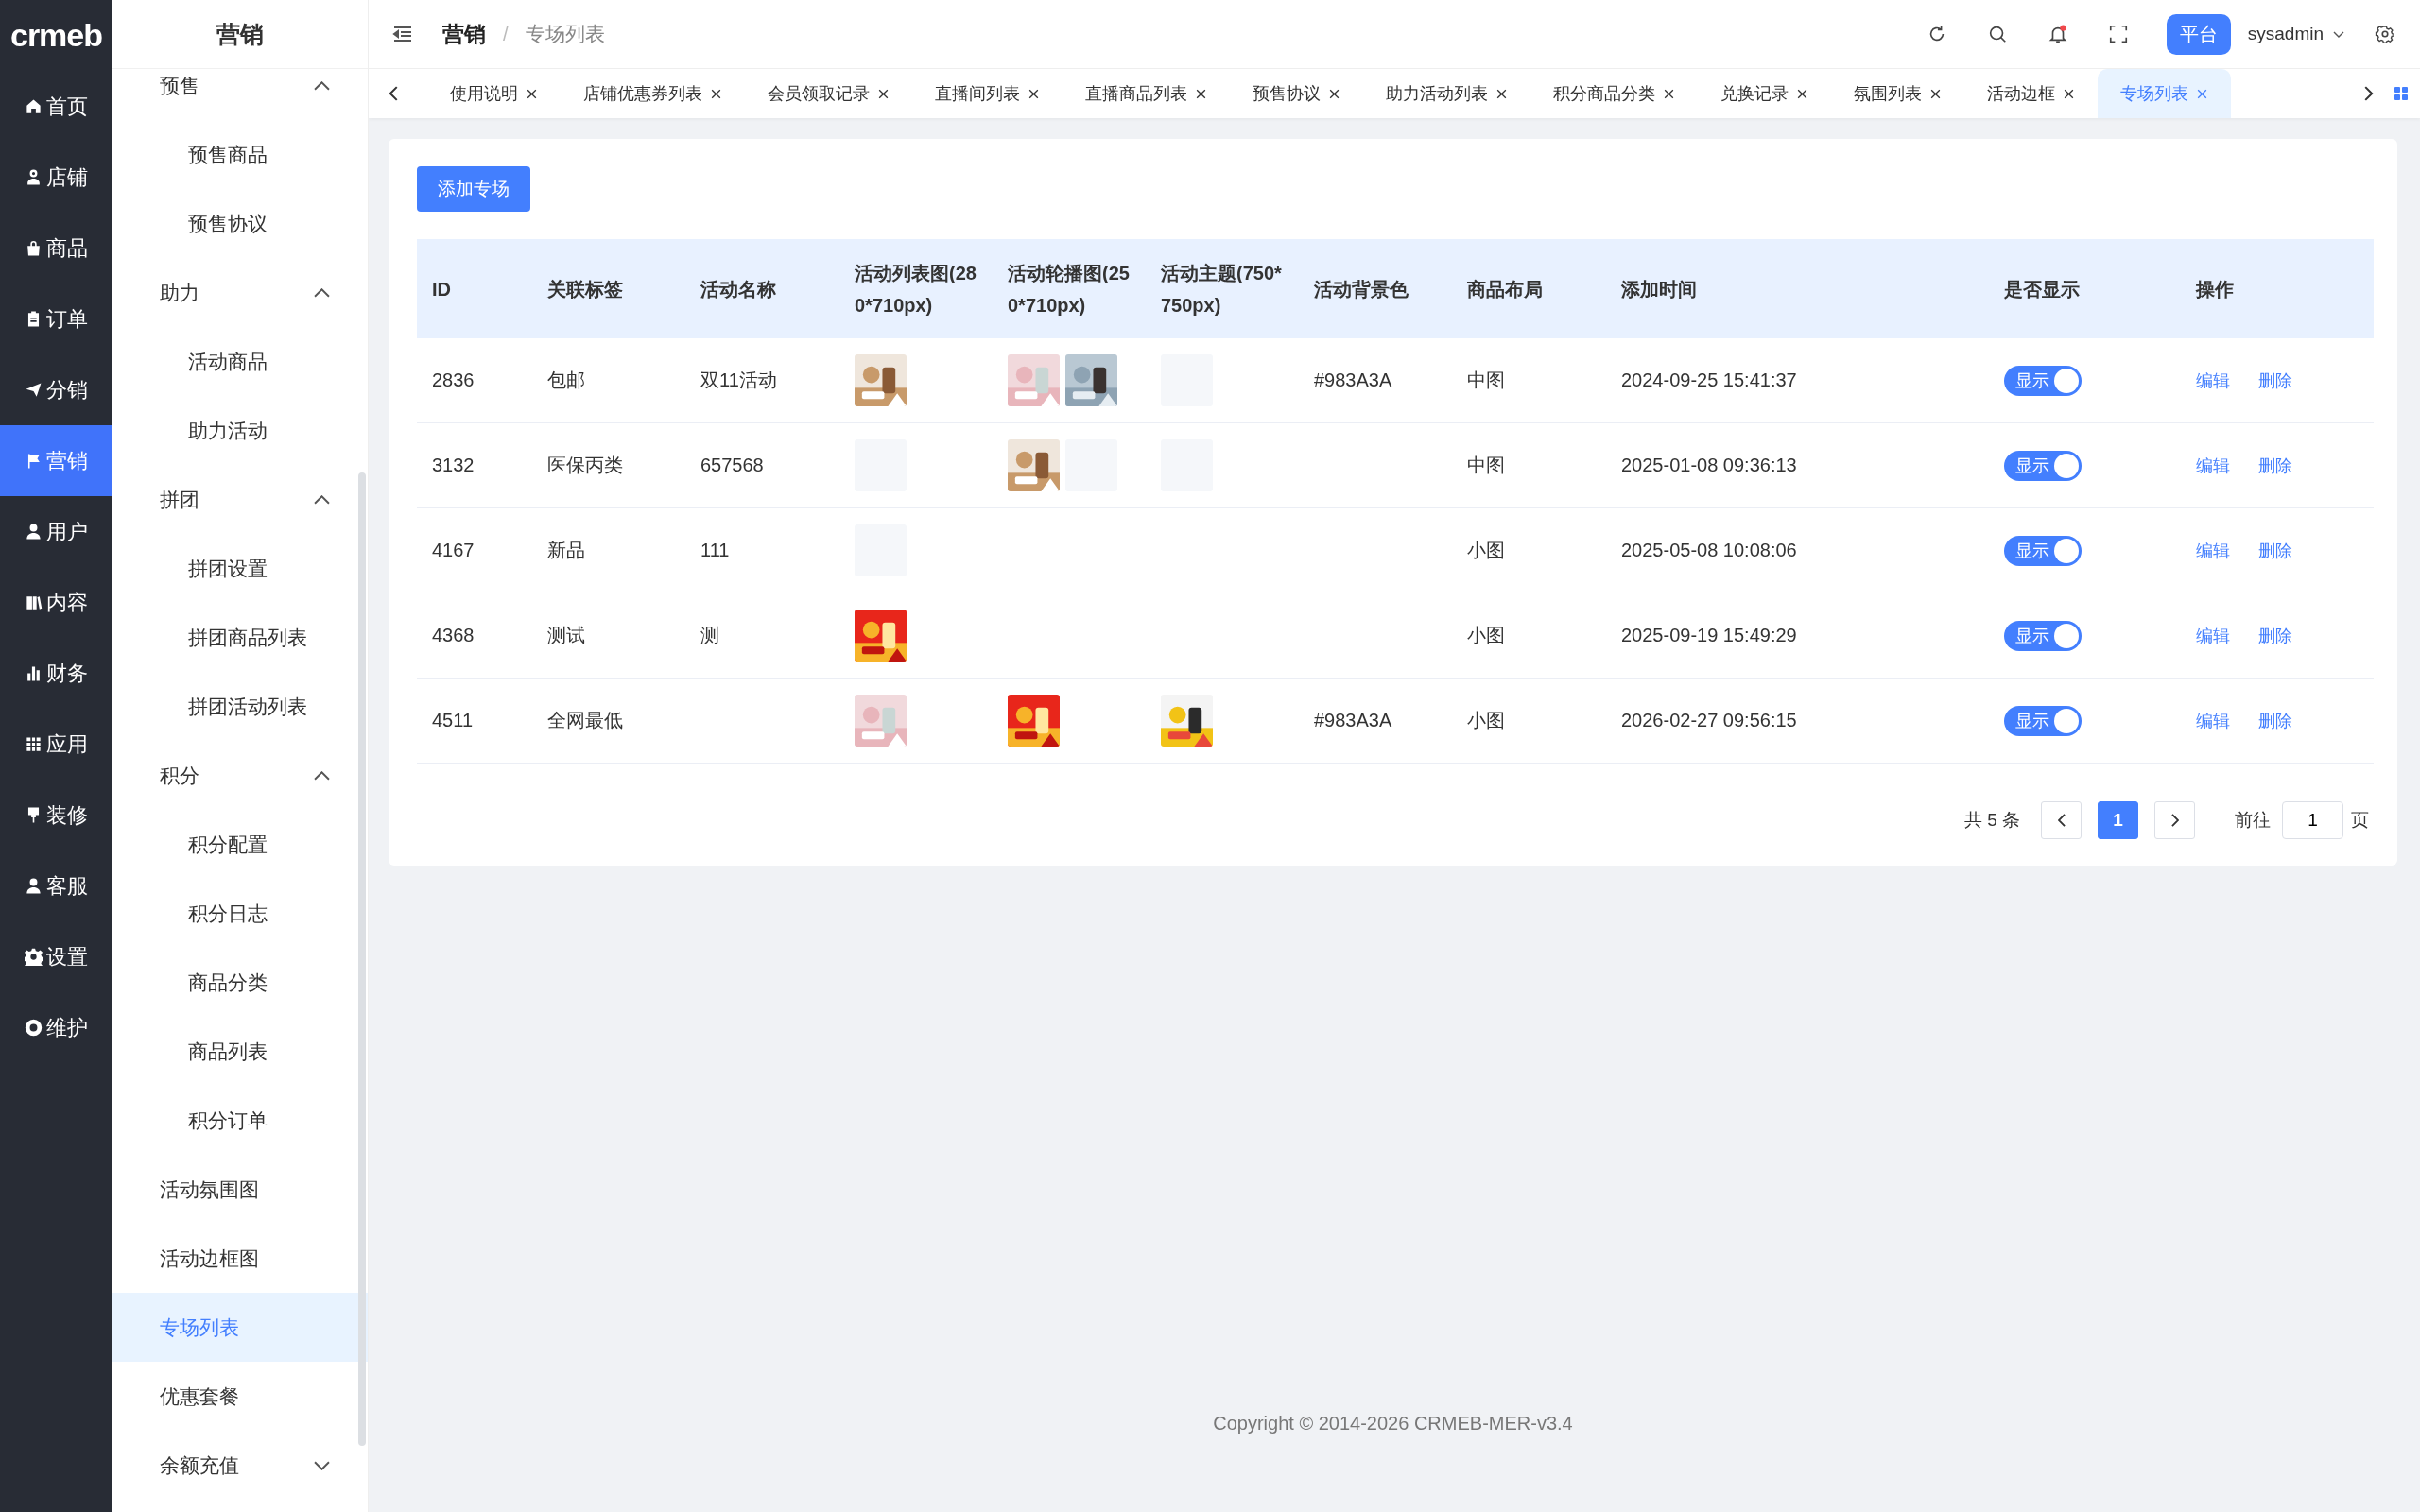 The height and width of the screenshot is (1512, 2420). I want to click on user-name: sysadmin, so click(2285, 34).